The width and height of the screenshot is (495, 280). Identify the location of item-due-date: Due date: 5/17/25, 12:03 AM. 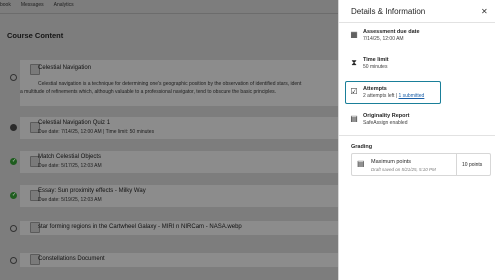
(70, 166).